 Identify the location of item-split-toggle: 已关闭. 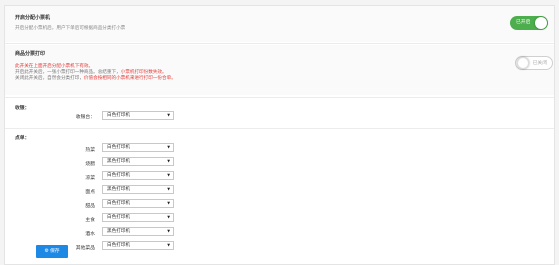
(534, 63).